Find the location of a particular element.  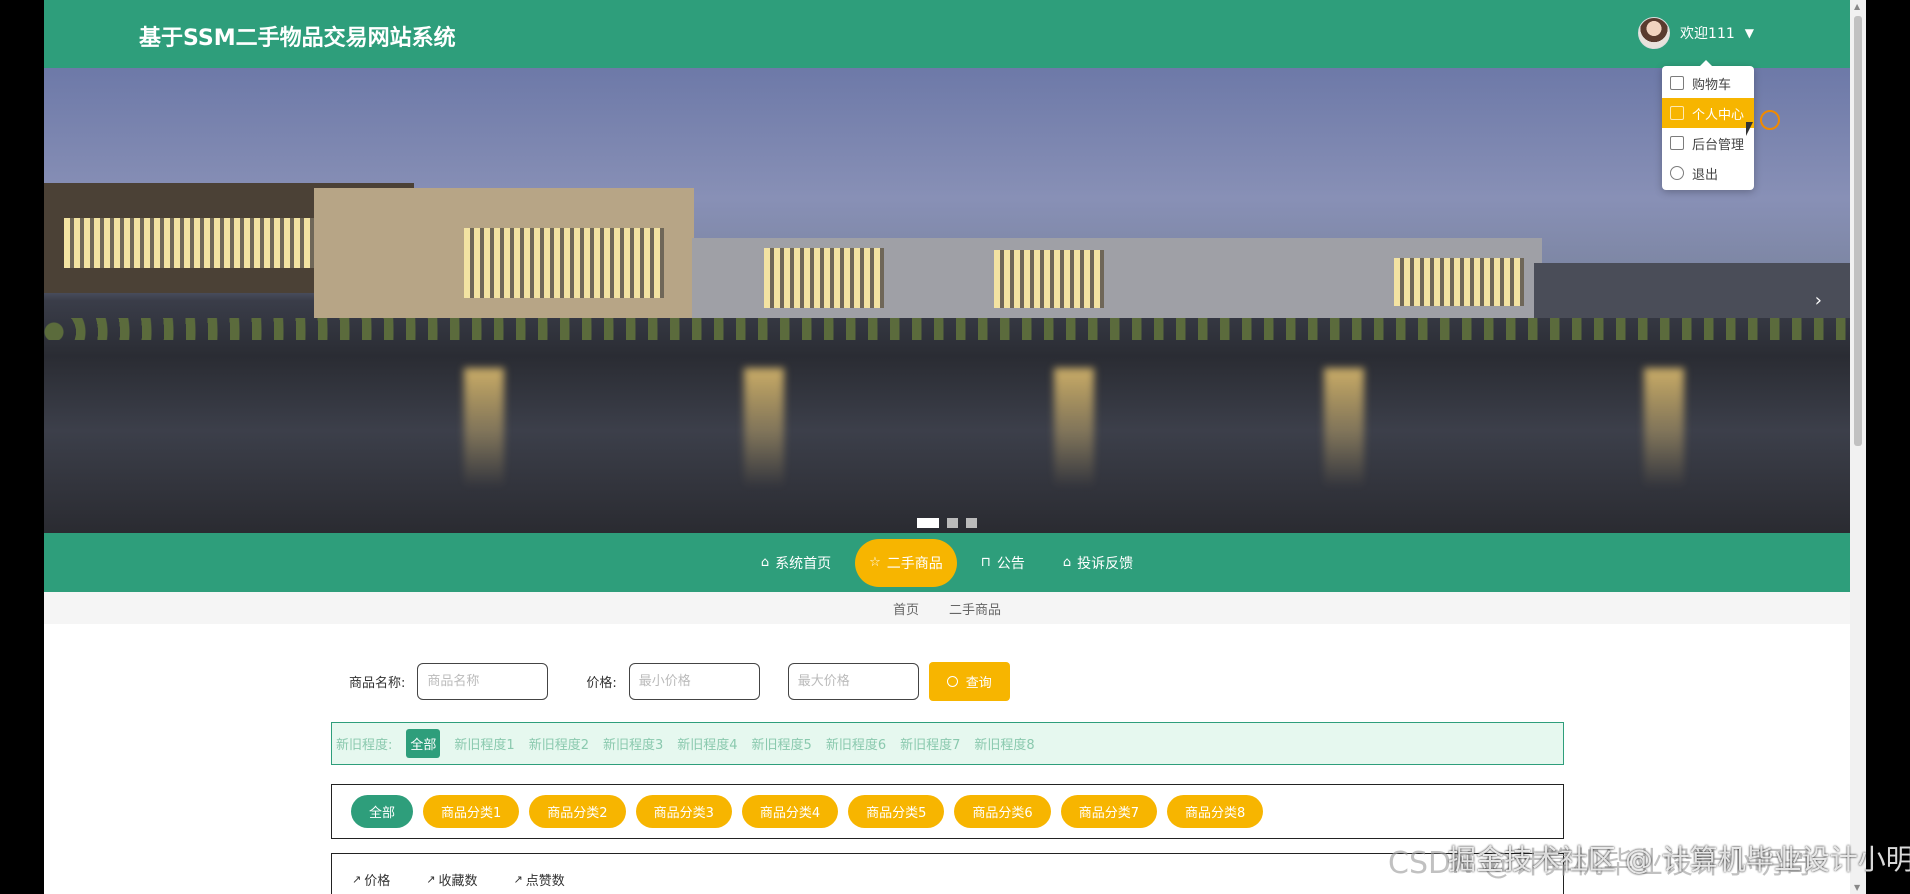

menu-item-cart: 购物车 is located at coordinates (1708, 83).